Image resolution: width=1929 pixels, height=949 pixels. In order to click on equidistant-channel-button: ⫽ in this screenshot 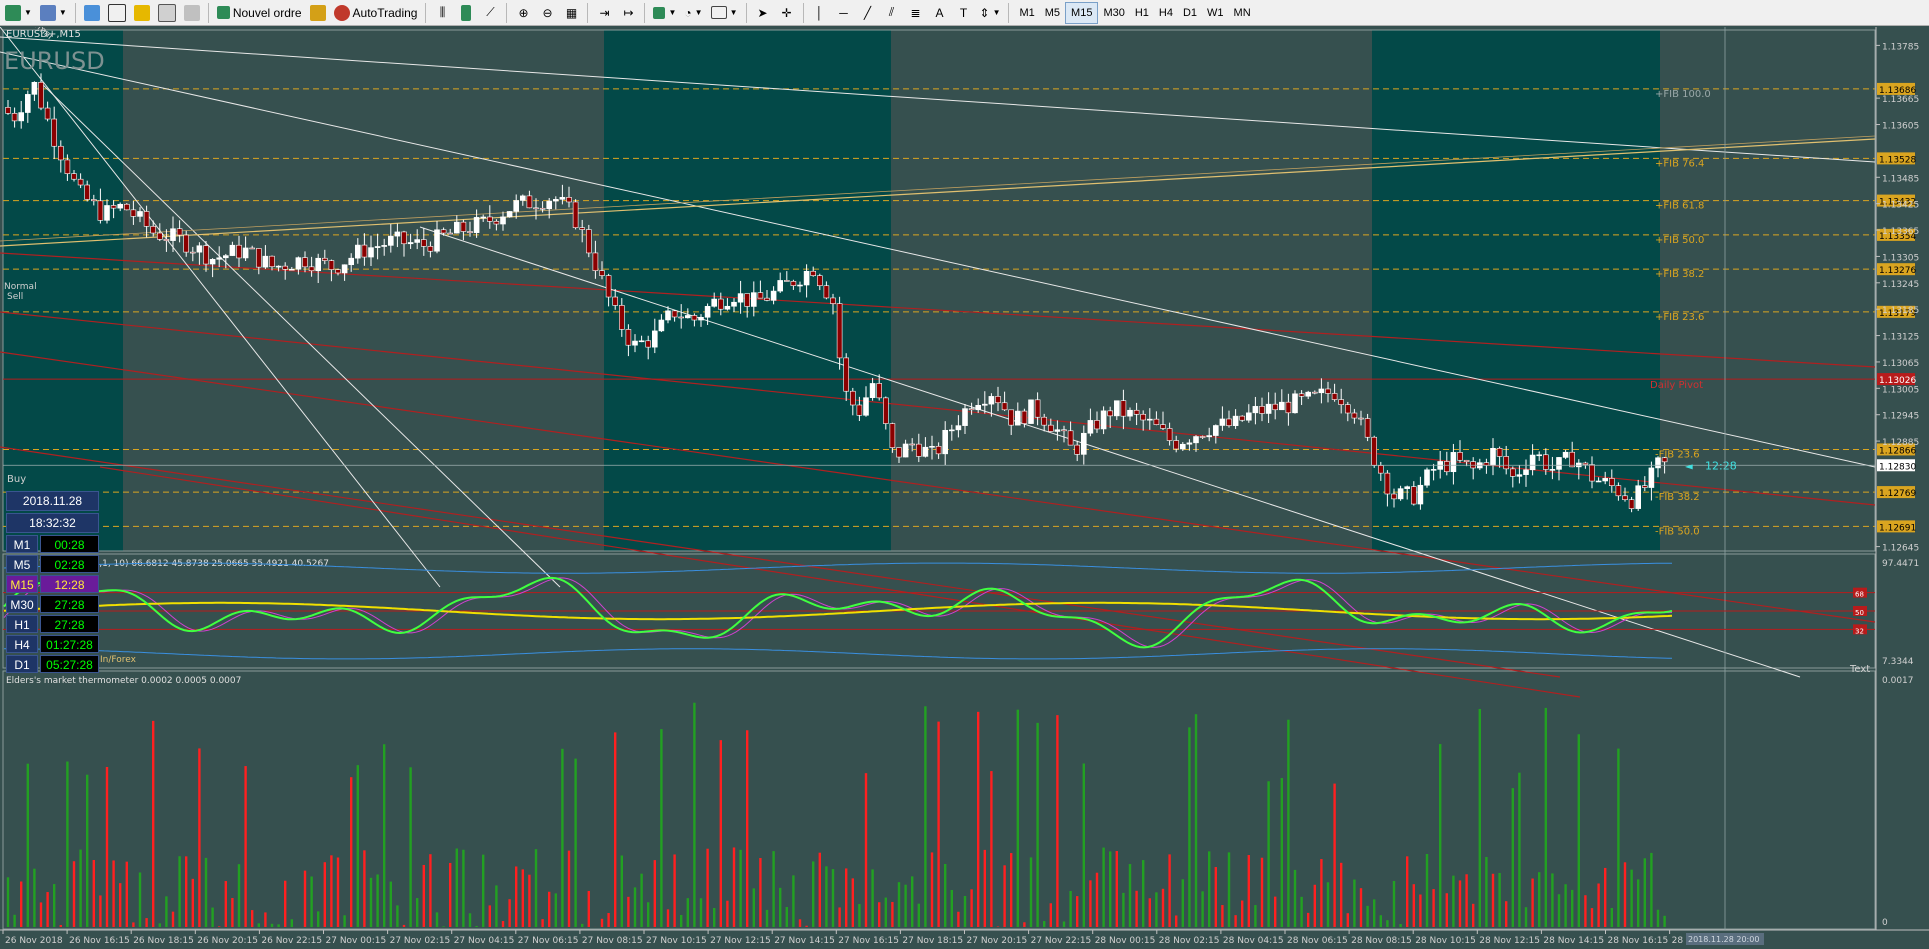, I will do `click(892, 13)`.